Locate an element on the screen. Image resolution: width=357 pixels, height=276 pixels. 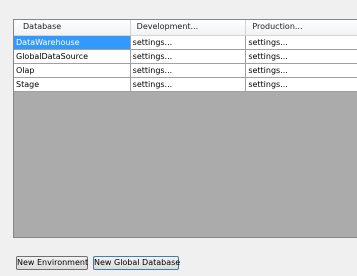
database-name-cell: DataWarehouse is located at coordinates (72, 43).